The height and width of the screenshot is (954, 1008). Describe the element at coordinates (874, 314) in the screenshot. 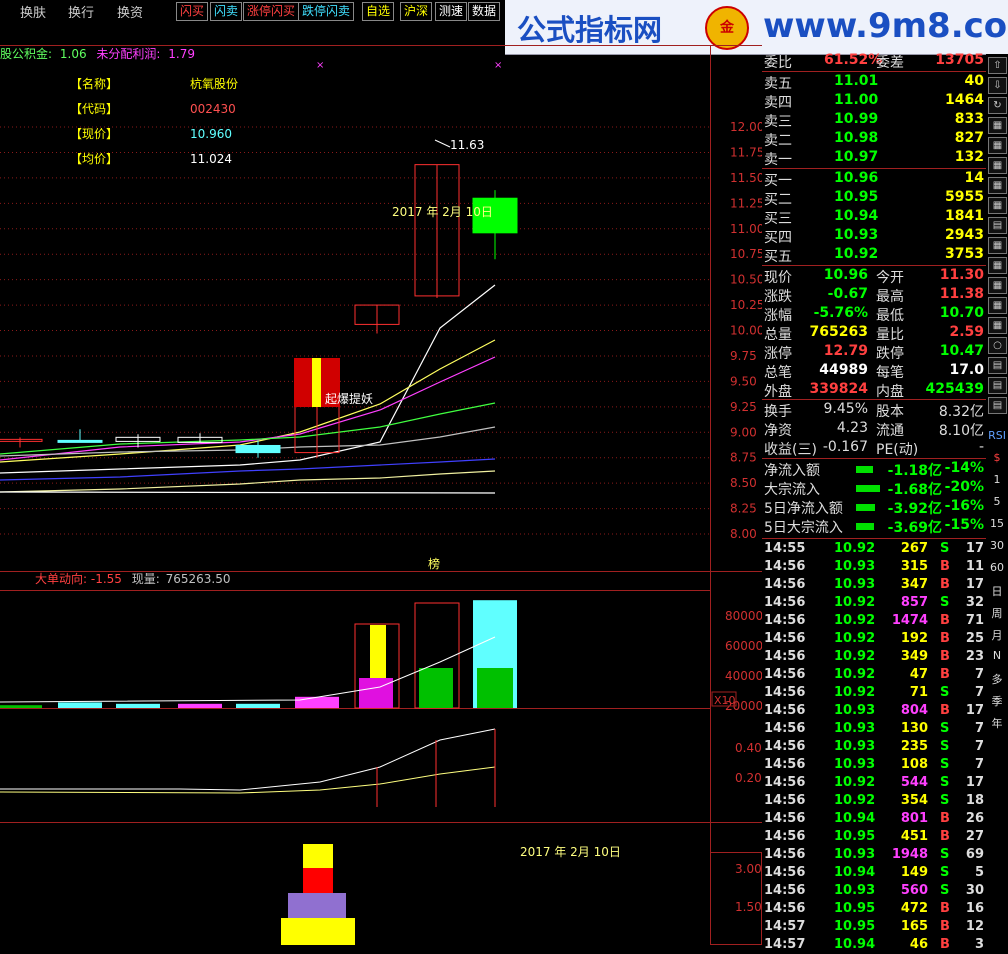

I see `quote-row: 涨幅 -5.76% 最低 10.70` at that location.